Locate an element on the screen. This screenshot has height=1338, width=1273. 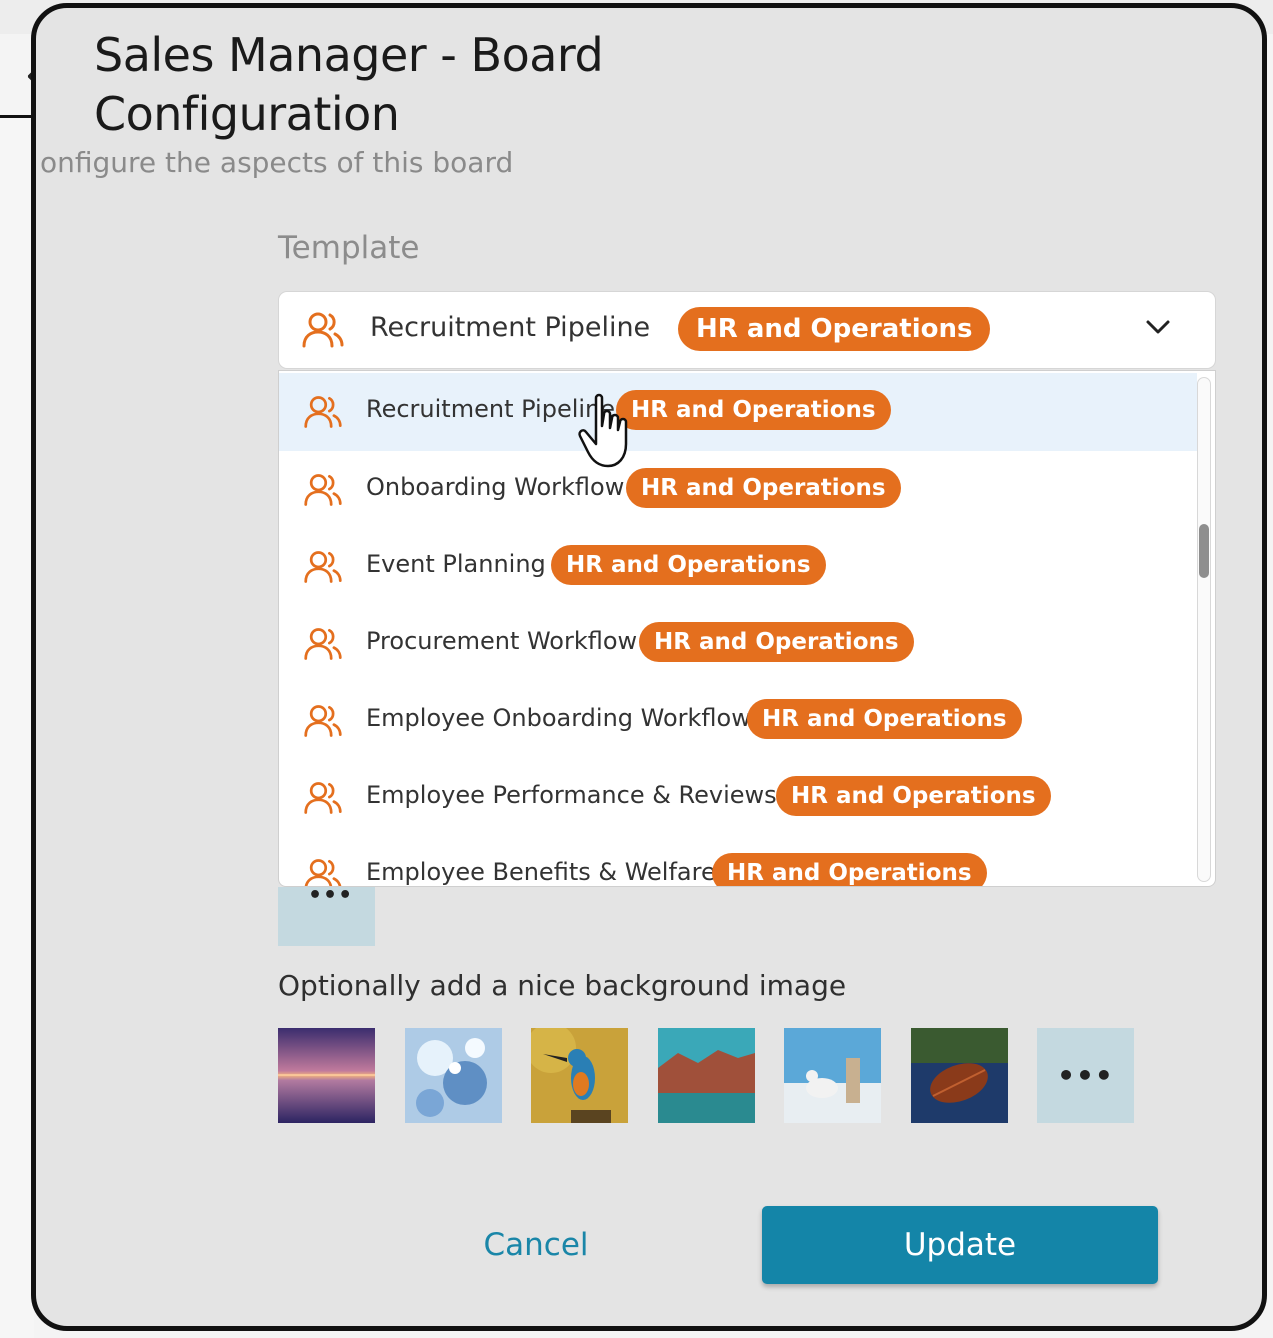
background-thumbnail-rocky-coast is located at coordinates (706, 1075).